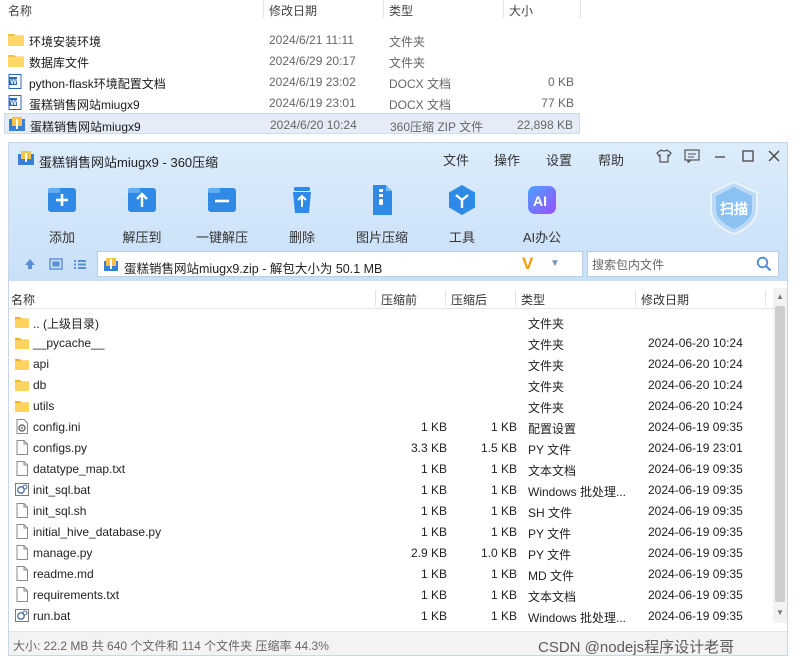 The height and width of the screenshot is (666, 804). What do you see at coordinates (62, 214) in the screenshot?
I see `add-button: 添加` at bounding box center [62, 214].